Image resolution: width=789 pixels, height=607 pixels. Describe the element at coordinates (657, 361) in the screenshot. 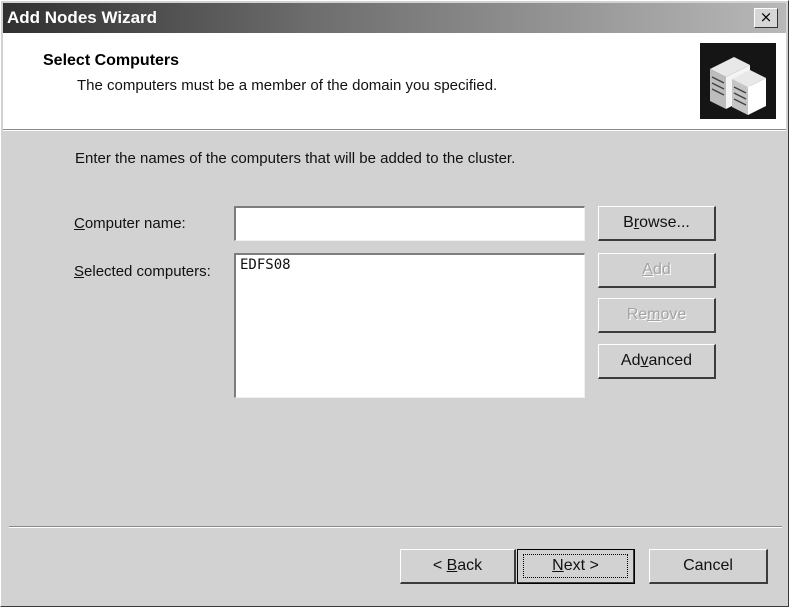

I see `advanced-button: Advanced` at that location.